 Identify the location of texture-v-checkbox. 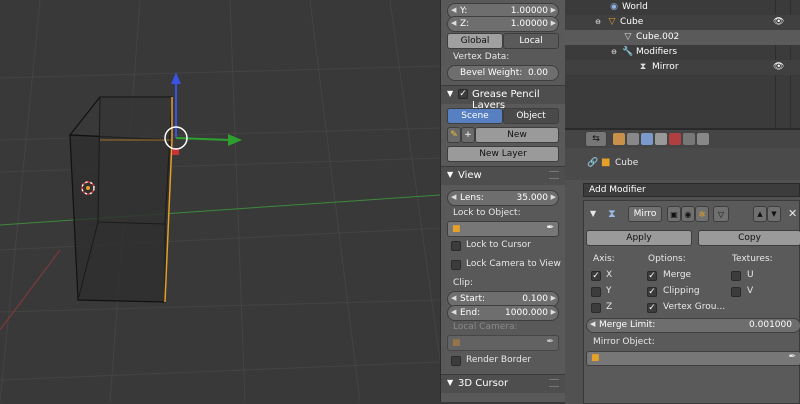
(736, 292).